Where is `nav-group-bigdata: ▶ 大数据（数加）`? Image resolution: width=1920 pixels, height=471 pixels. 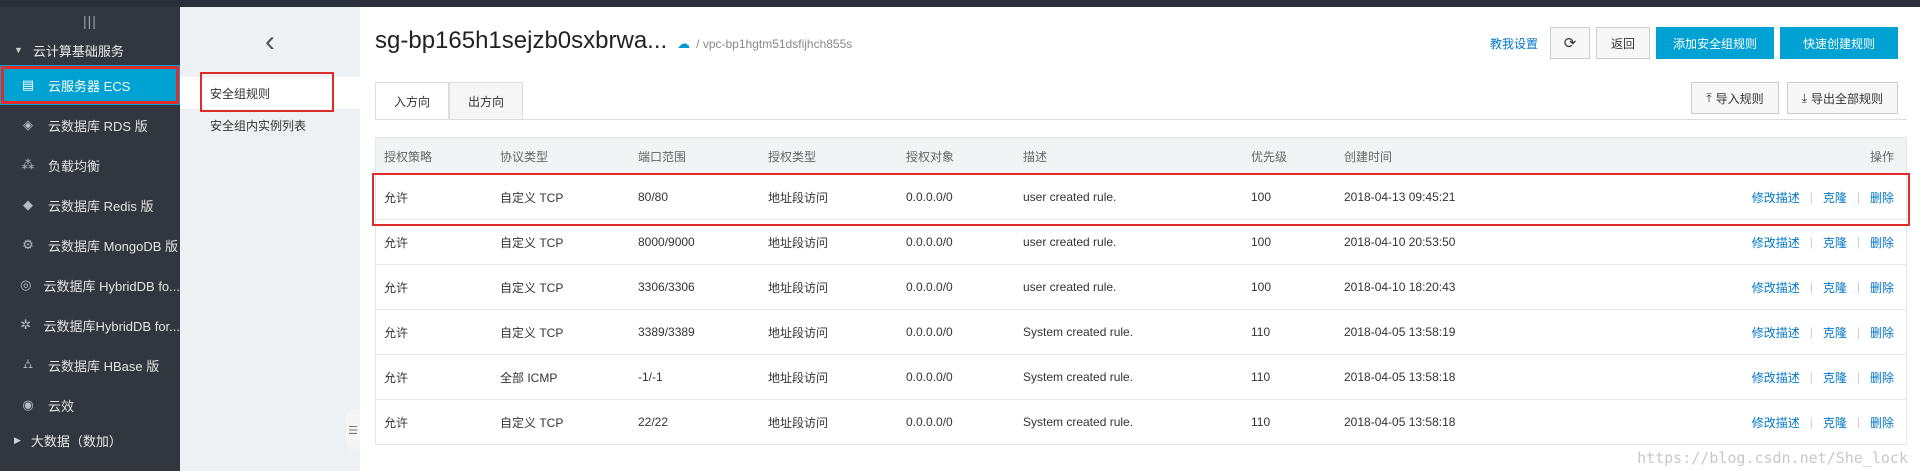 nav-group-bigdata: ▶ 大数据（数加） is located at coordinates (90, 440).